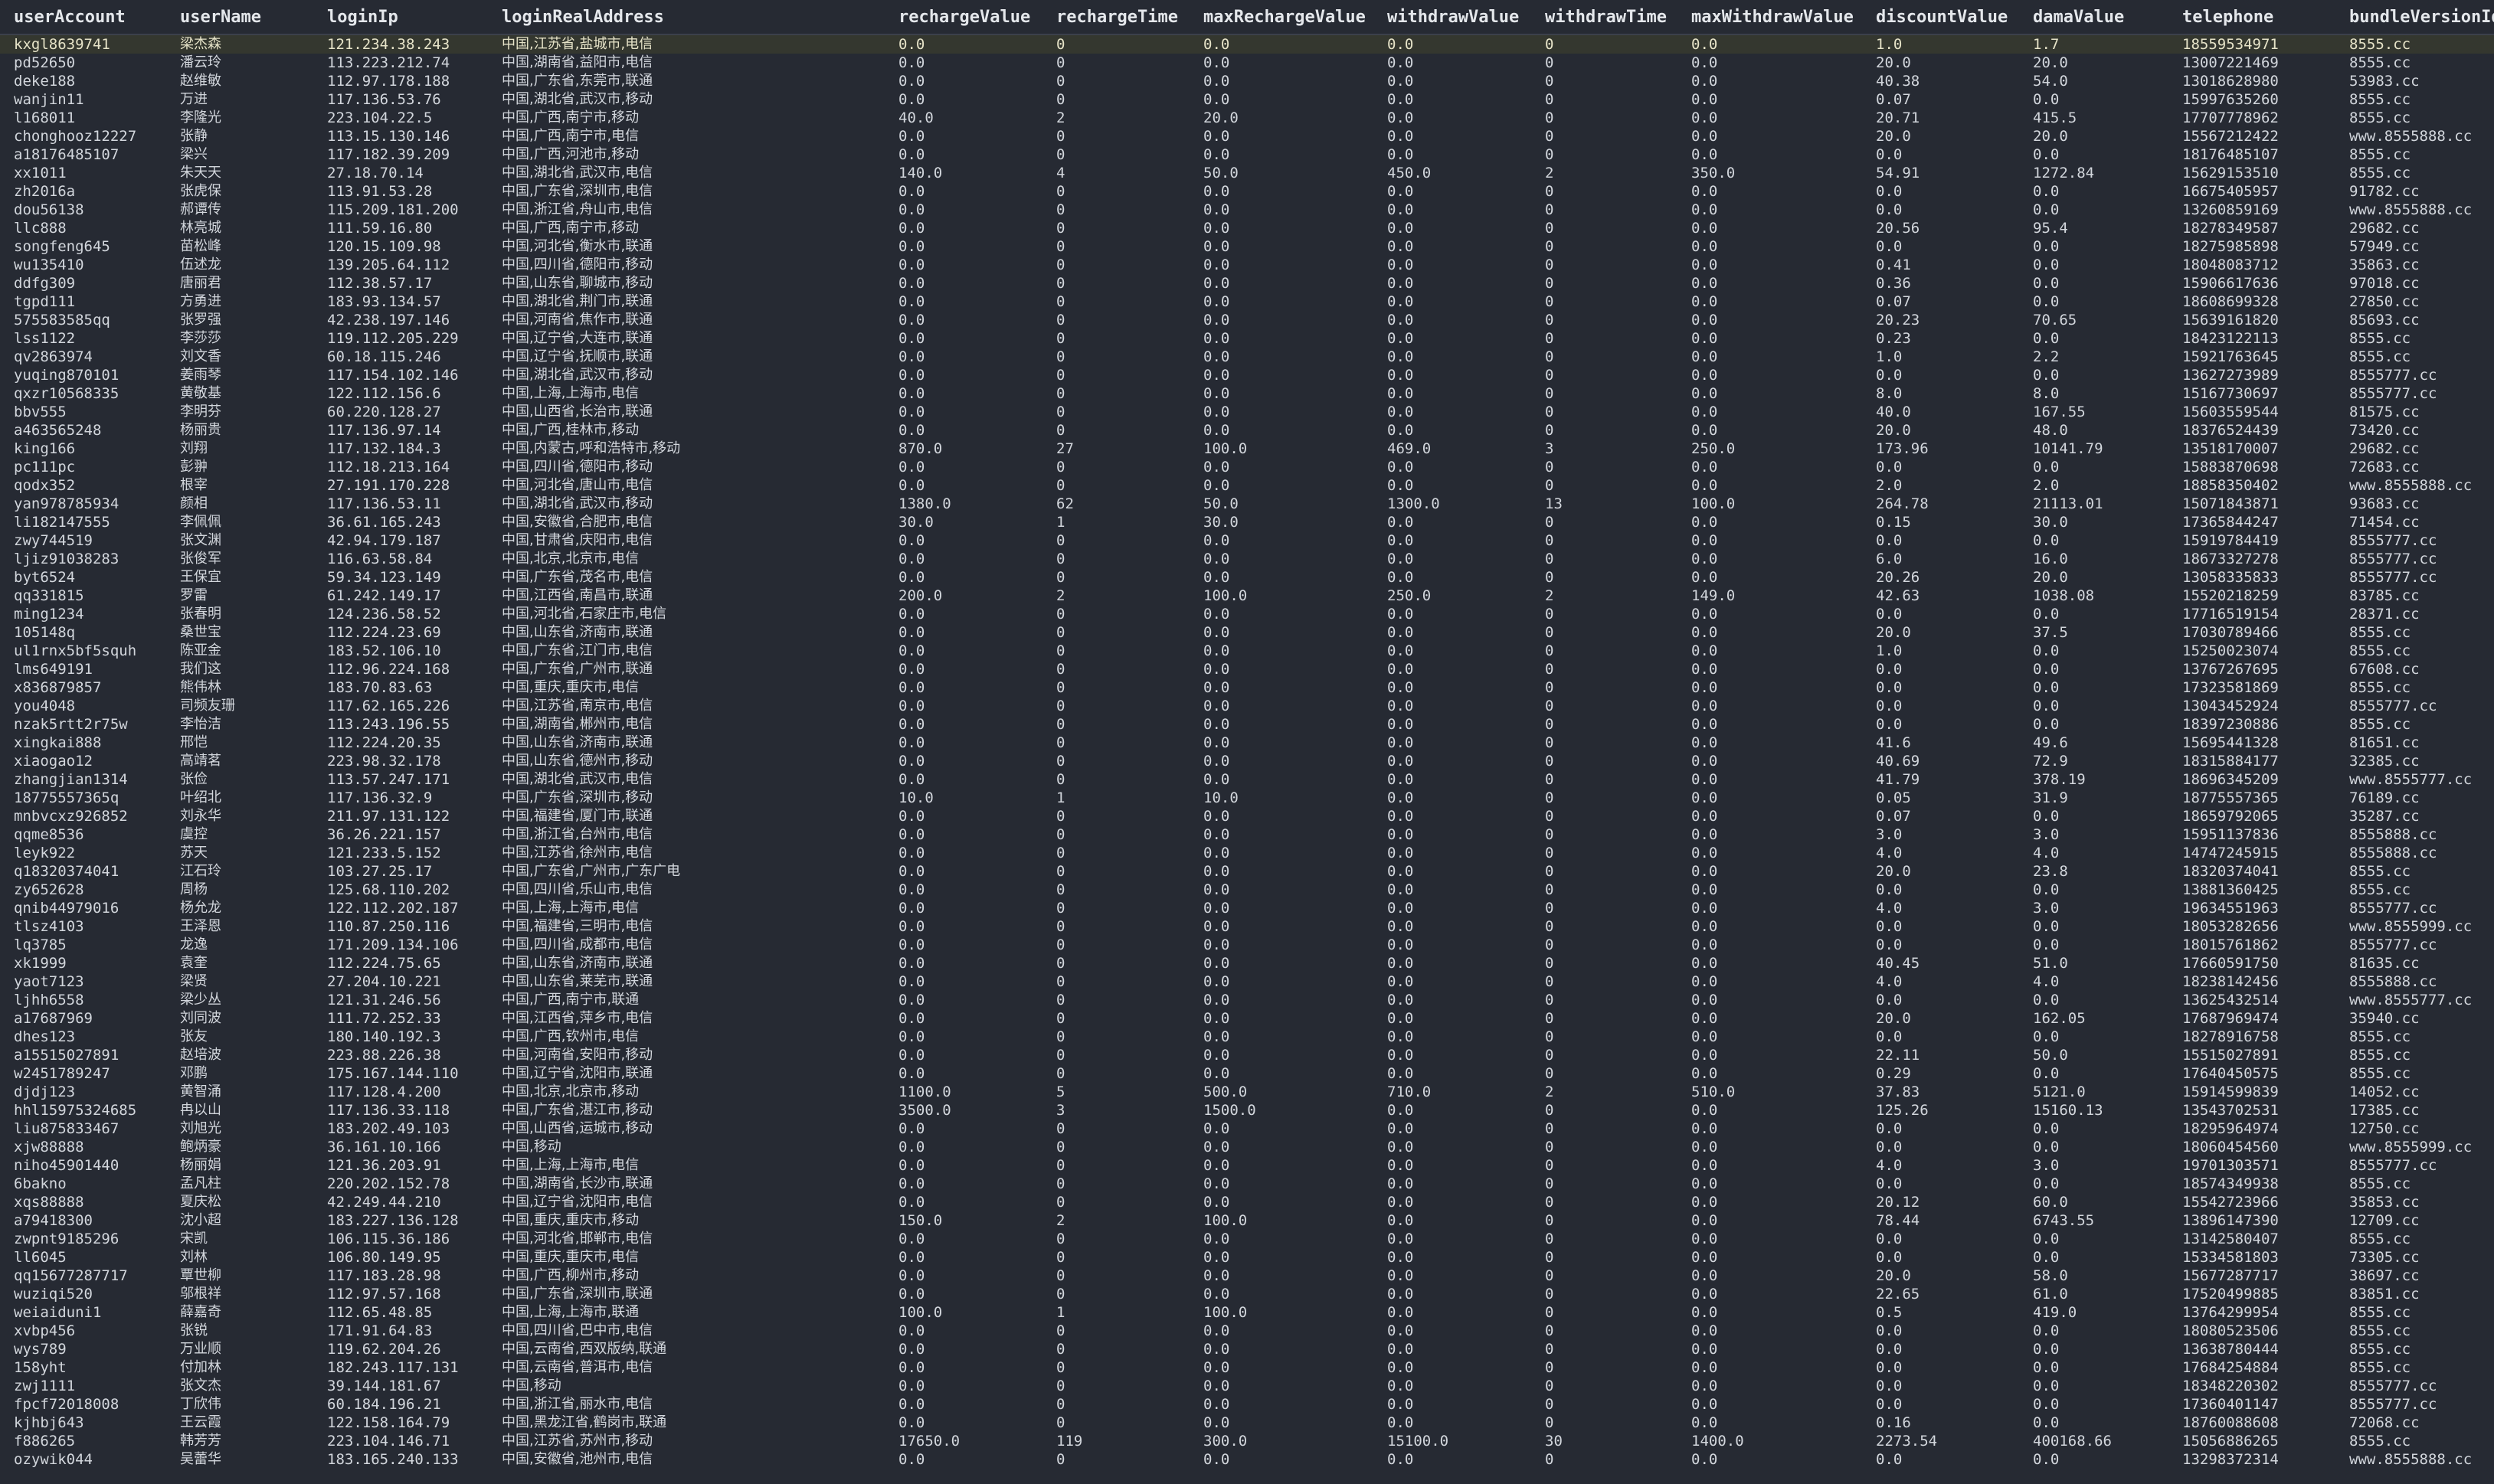 The width and height of the screenshot is (2494, 1484). I want to click on cell-bundle-version-id: 83785.cc, so click(2414, 596).